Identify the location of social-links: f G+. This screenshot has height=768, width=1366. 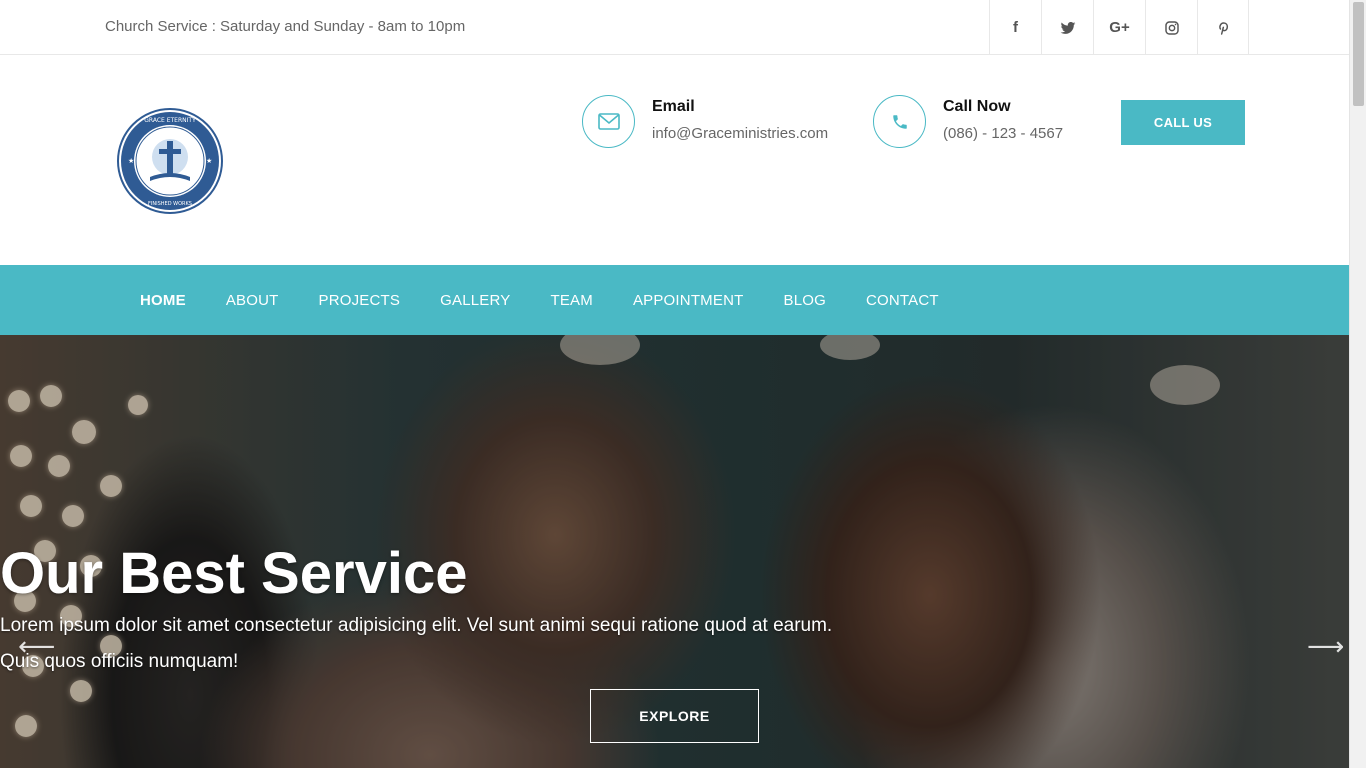
(1119, 27).